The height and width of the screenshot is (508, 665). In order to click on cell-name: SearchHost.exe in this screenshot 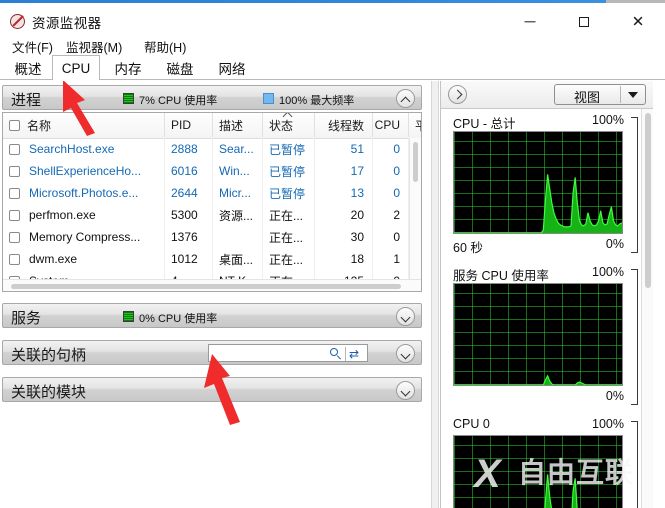, I will do `click(94, 149)`.